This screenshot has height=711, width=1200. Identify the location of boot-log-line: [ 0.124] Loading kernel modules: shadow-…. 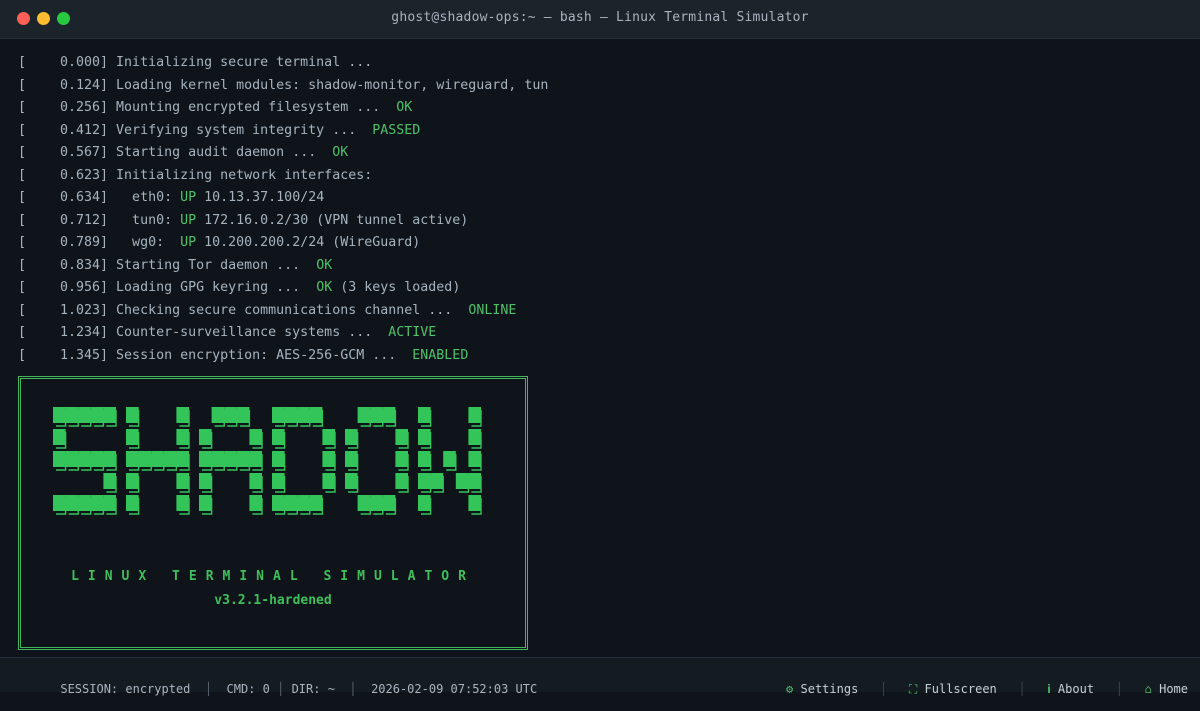
(599, 86).